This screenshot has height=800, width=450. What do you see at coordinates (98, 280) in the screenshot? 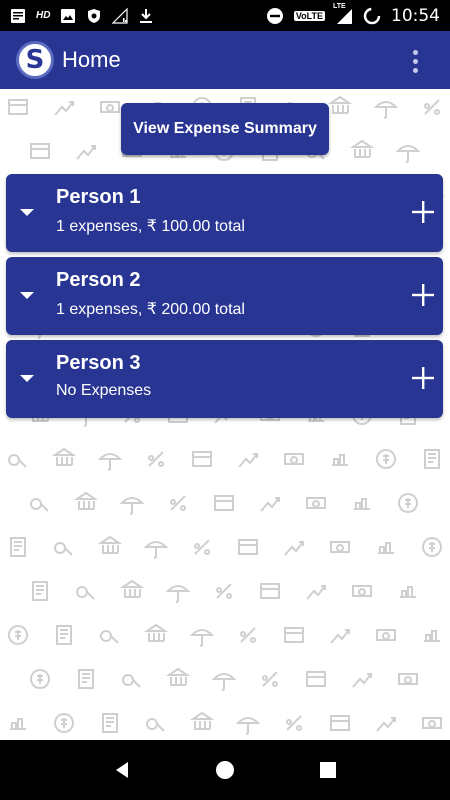
I see `person-name: Person 2` at bounding box center [98, 280].